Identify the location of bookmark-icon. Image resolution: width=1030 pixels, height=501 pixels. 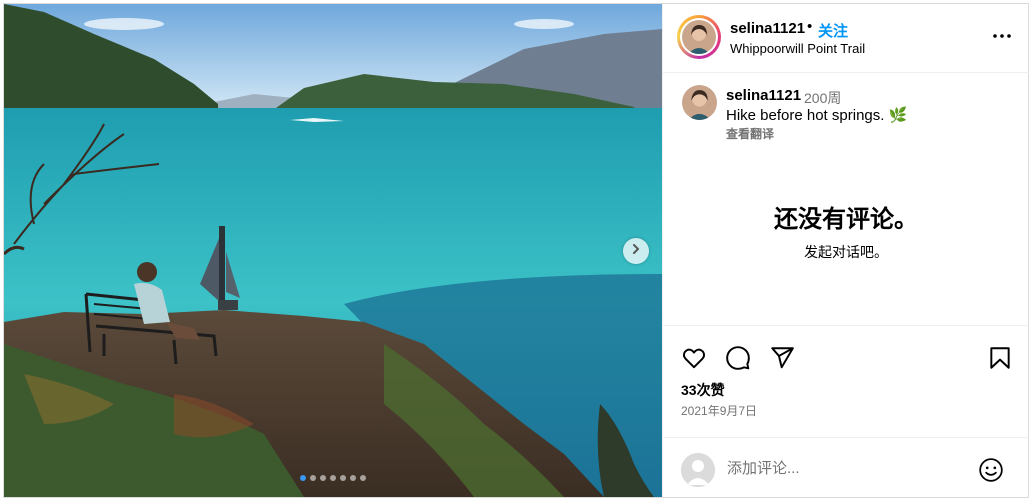
(1000, 358).